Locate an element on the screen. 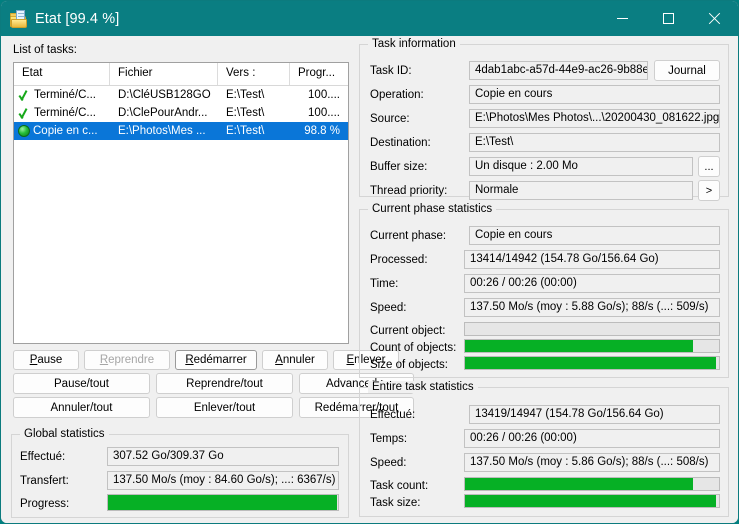  cancel-all-button: Annuler/tout is located at coordinates (81, 407).